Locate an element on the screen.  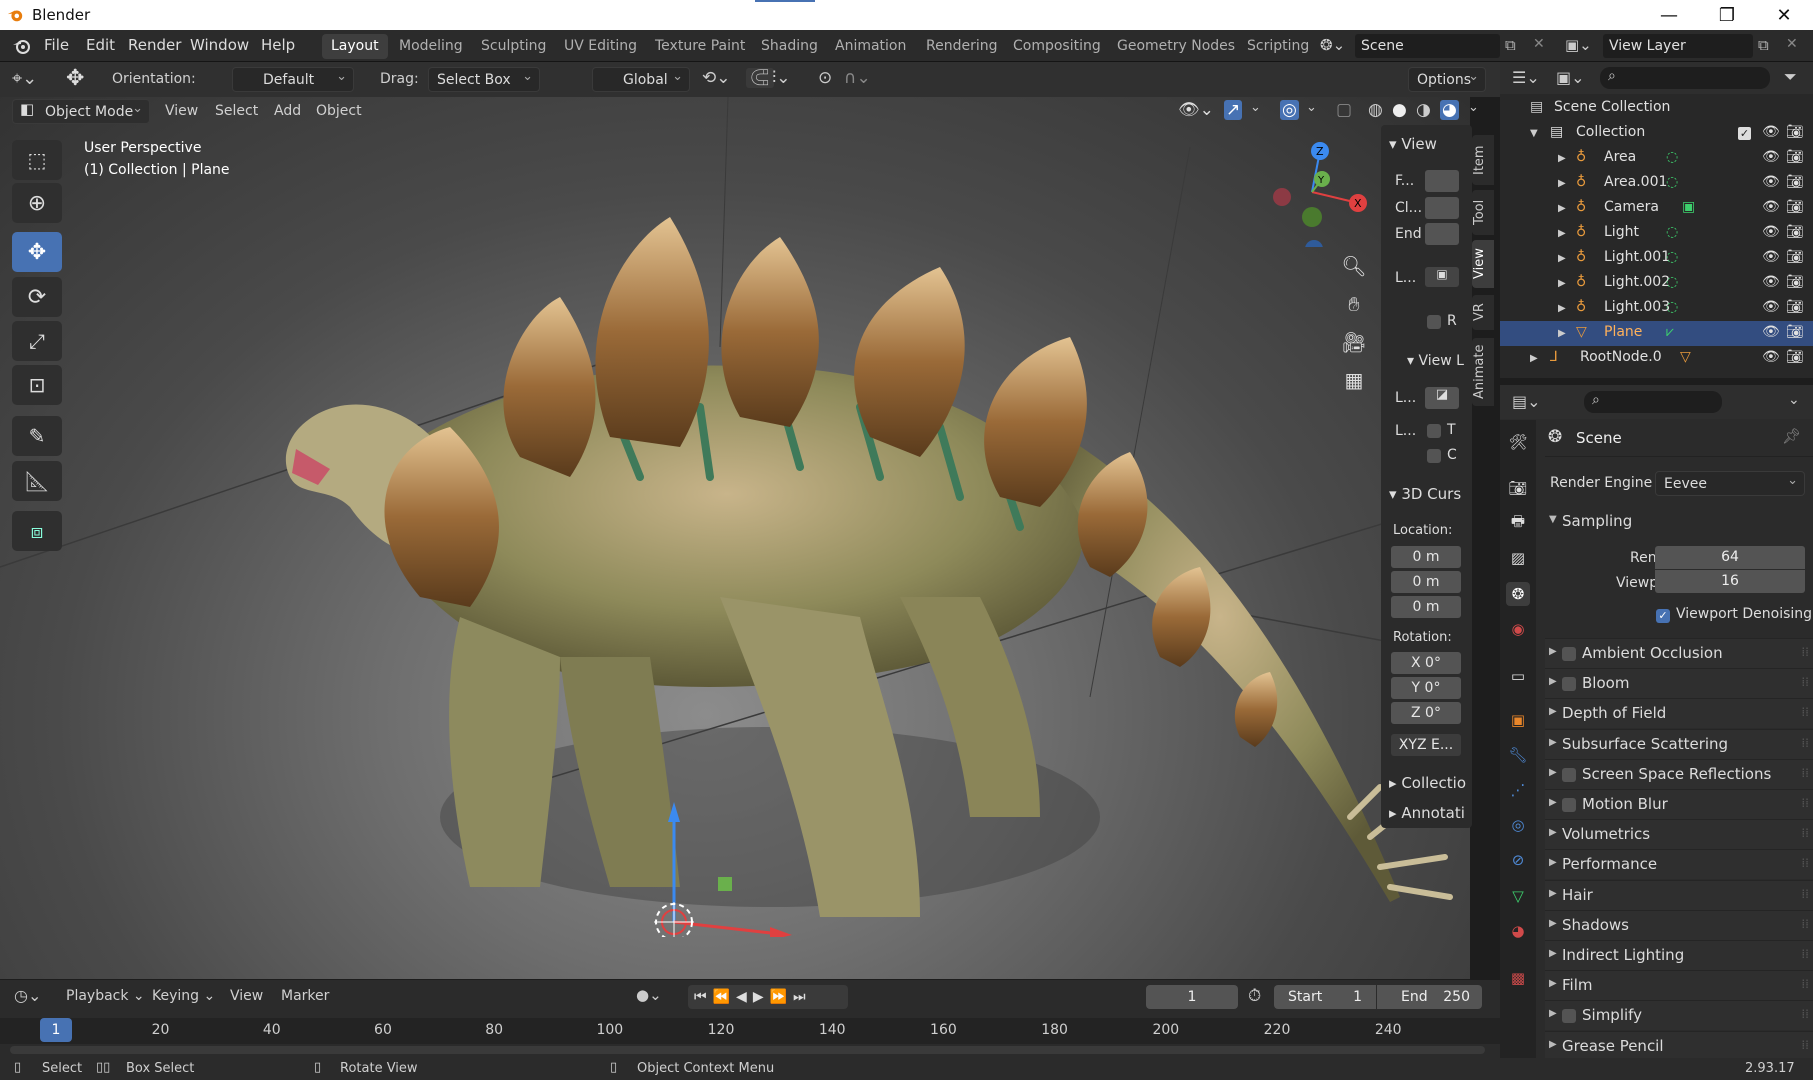
shading-dropdown-icon: ⌄ is located at coordinates (1473, 107).